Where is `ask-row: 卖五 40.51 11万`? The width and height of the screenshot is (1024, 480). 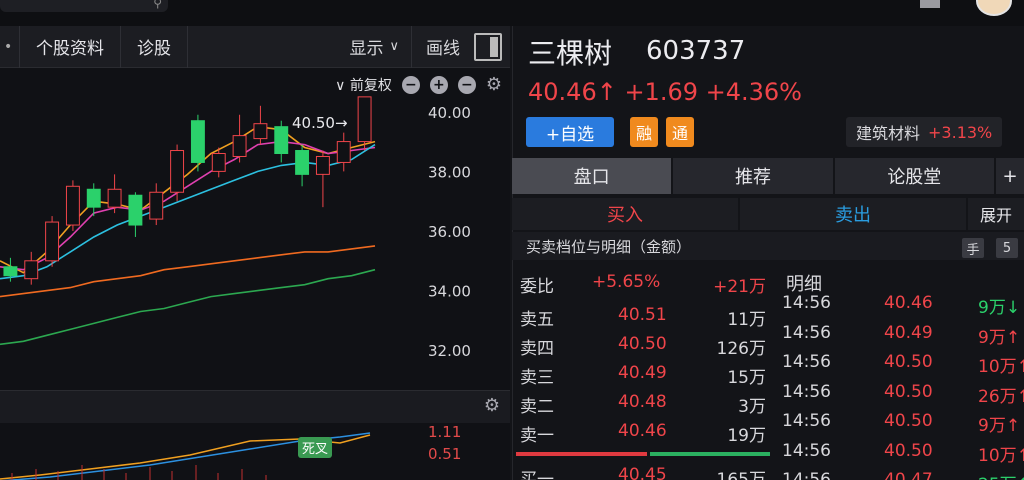 ask-row: 卖五 40.51 11万 is located at coordinates (643, 316).